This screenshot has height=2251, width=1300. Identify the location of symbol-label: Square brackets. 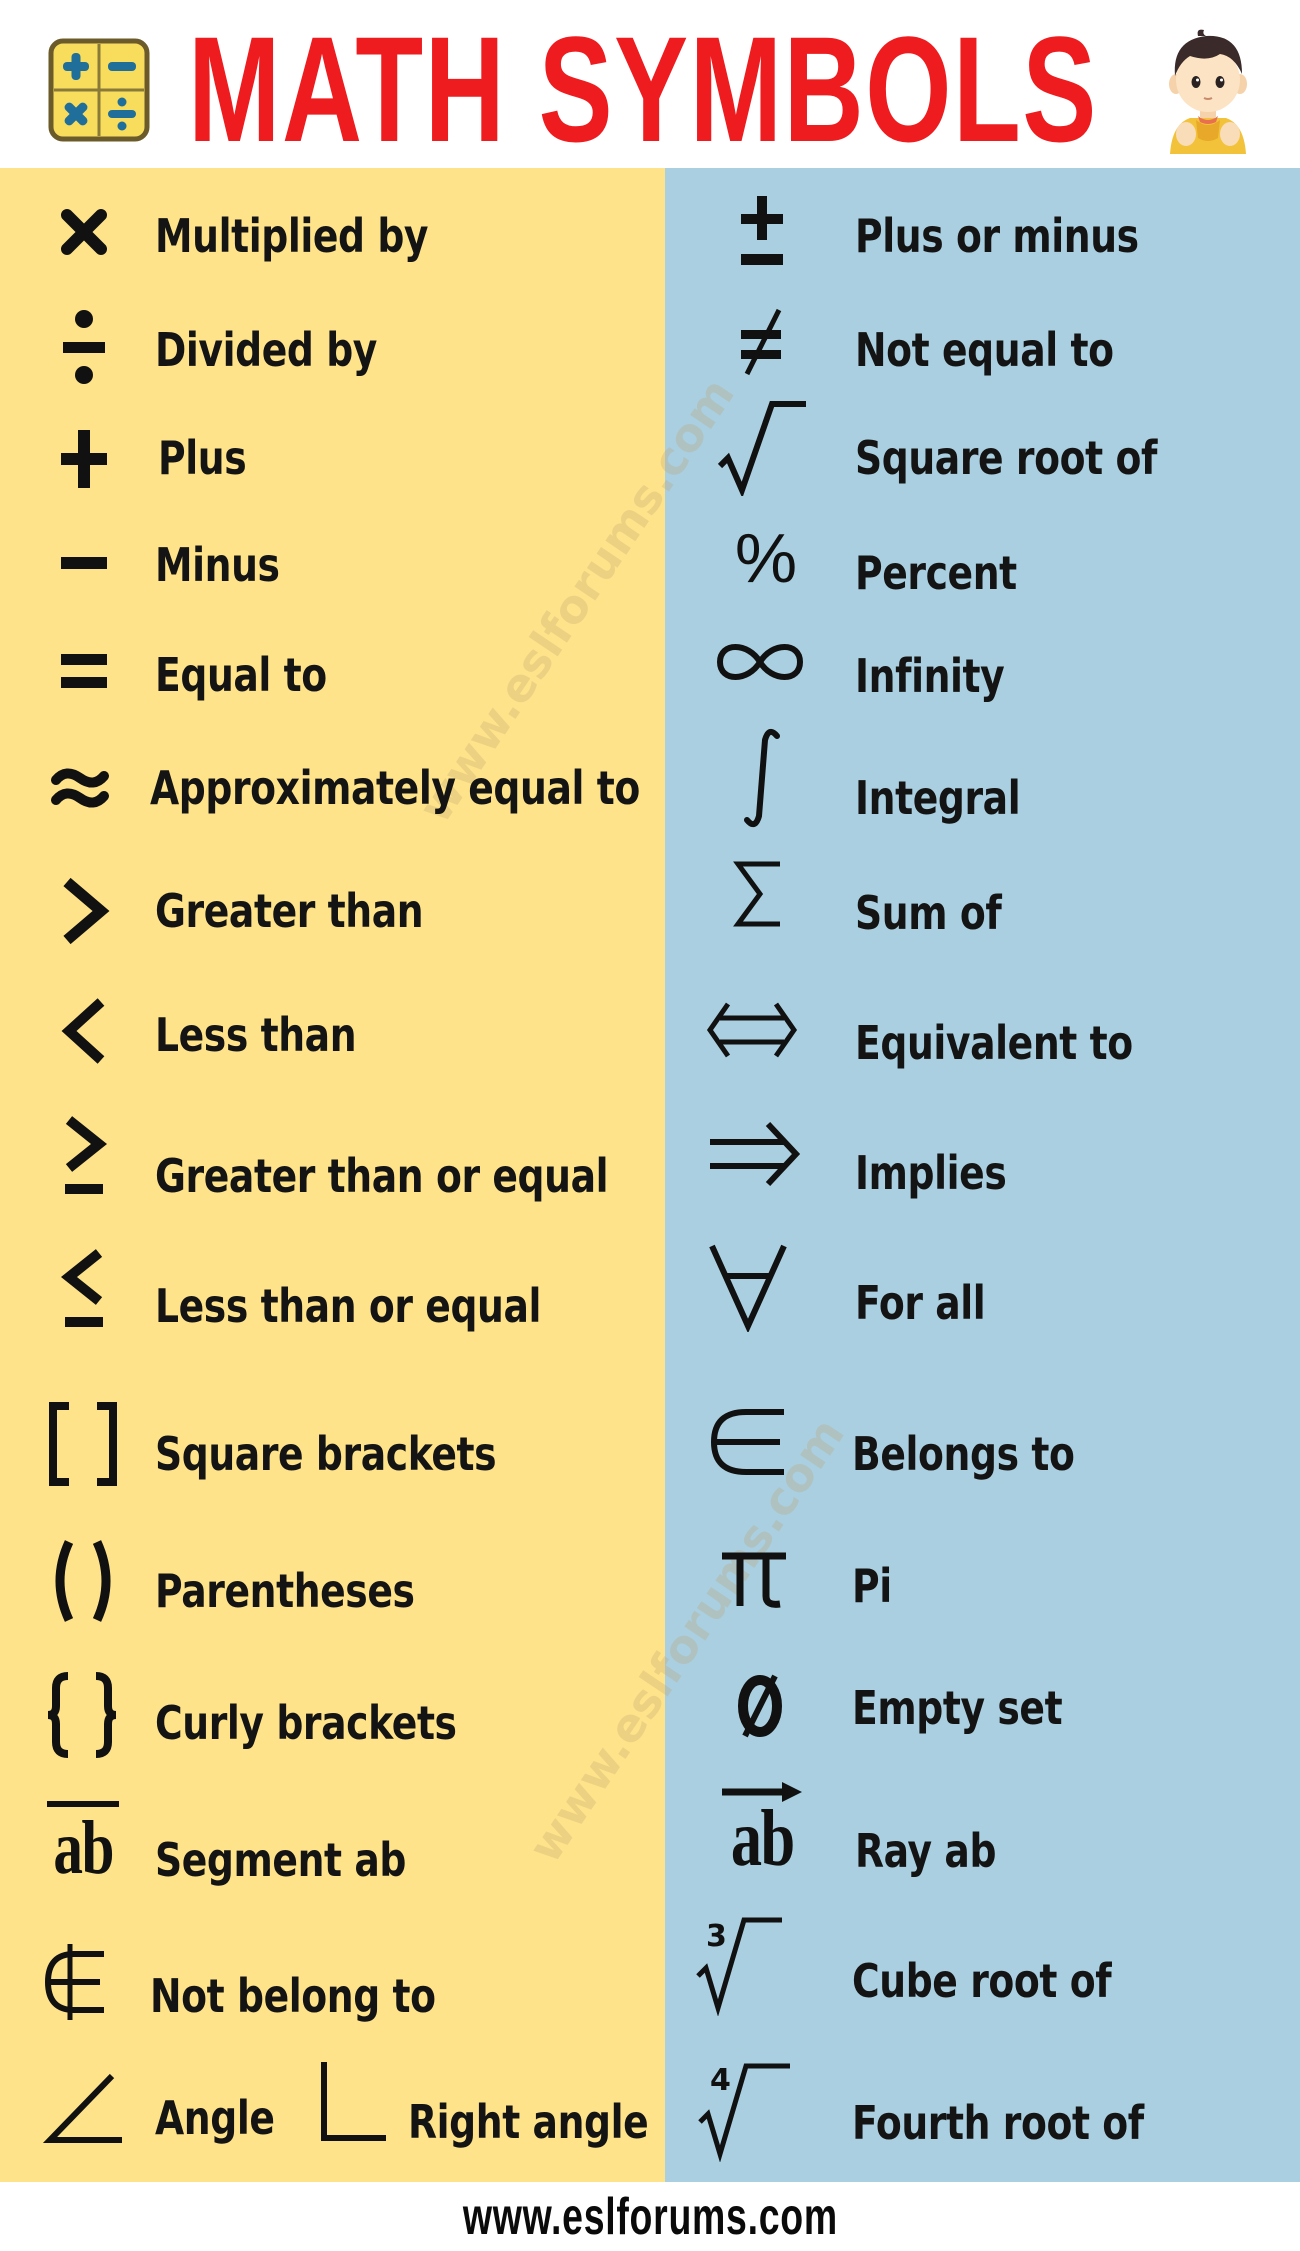
(326, 1454).